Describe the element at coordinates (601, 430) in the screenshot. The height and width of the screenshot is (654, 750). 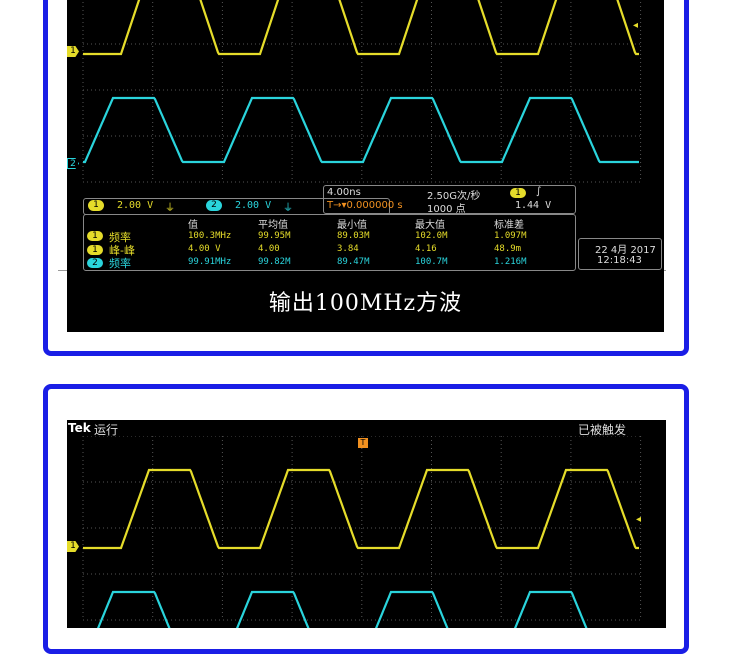
I see `trigger-status: 已被触发` at that location.